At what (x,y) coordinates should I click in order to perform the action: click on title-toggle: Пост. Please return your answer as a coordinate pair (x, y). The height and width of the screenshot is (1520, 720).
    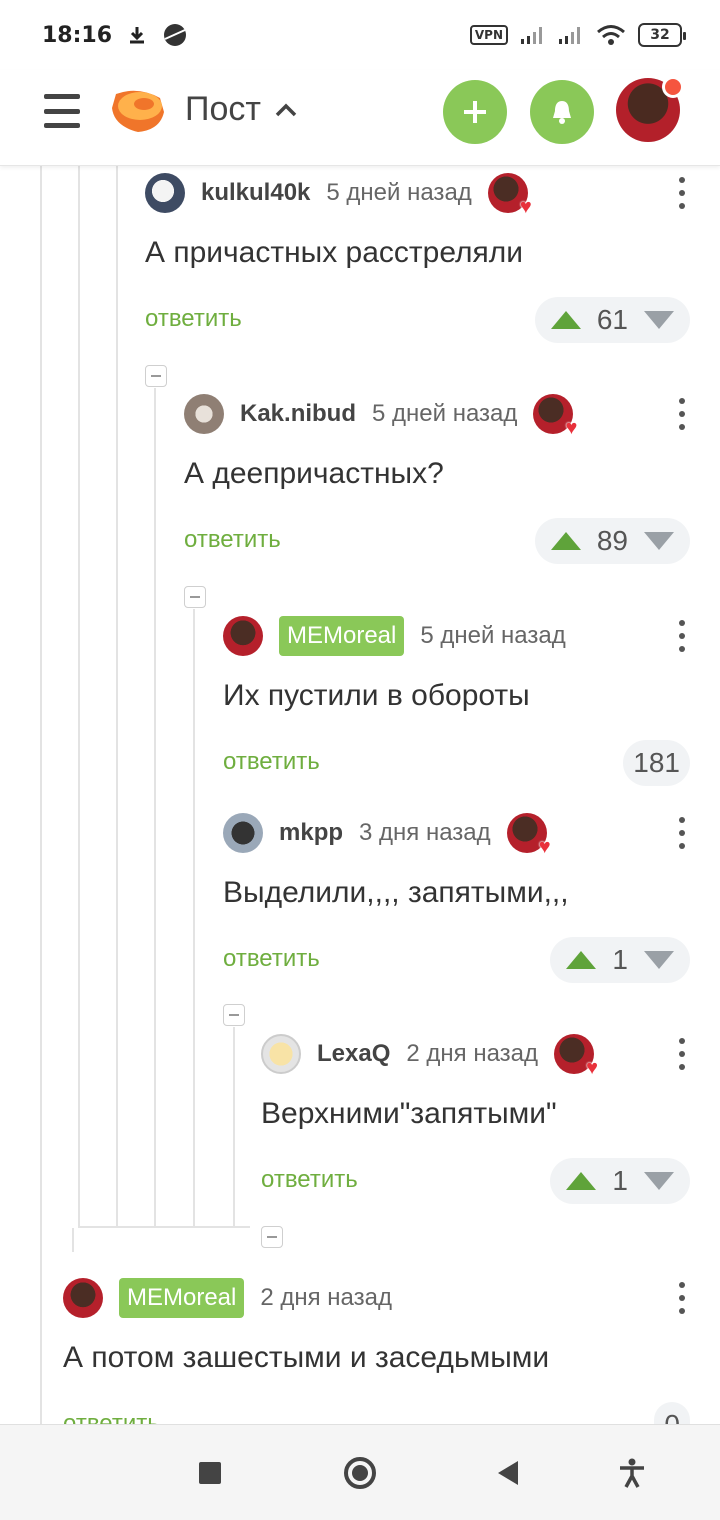
    Looking at the image, I should click on (241, 109).